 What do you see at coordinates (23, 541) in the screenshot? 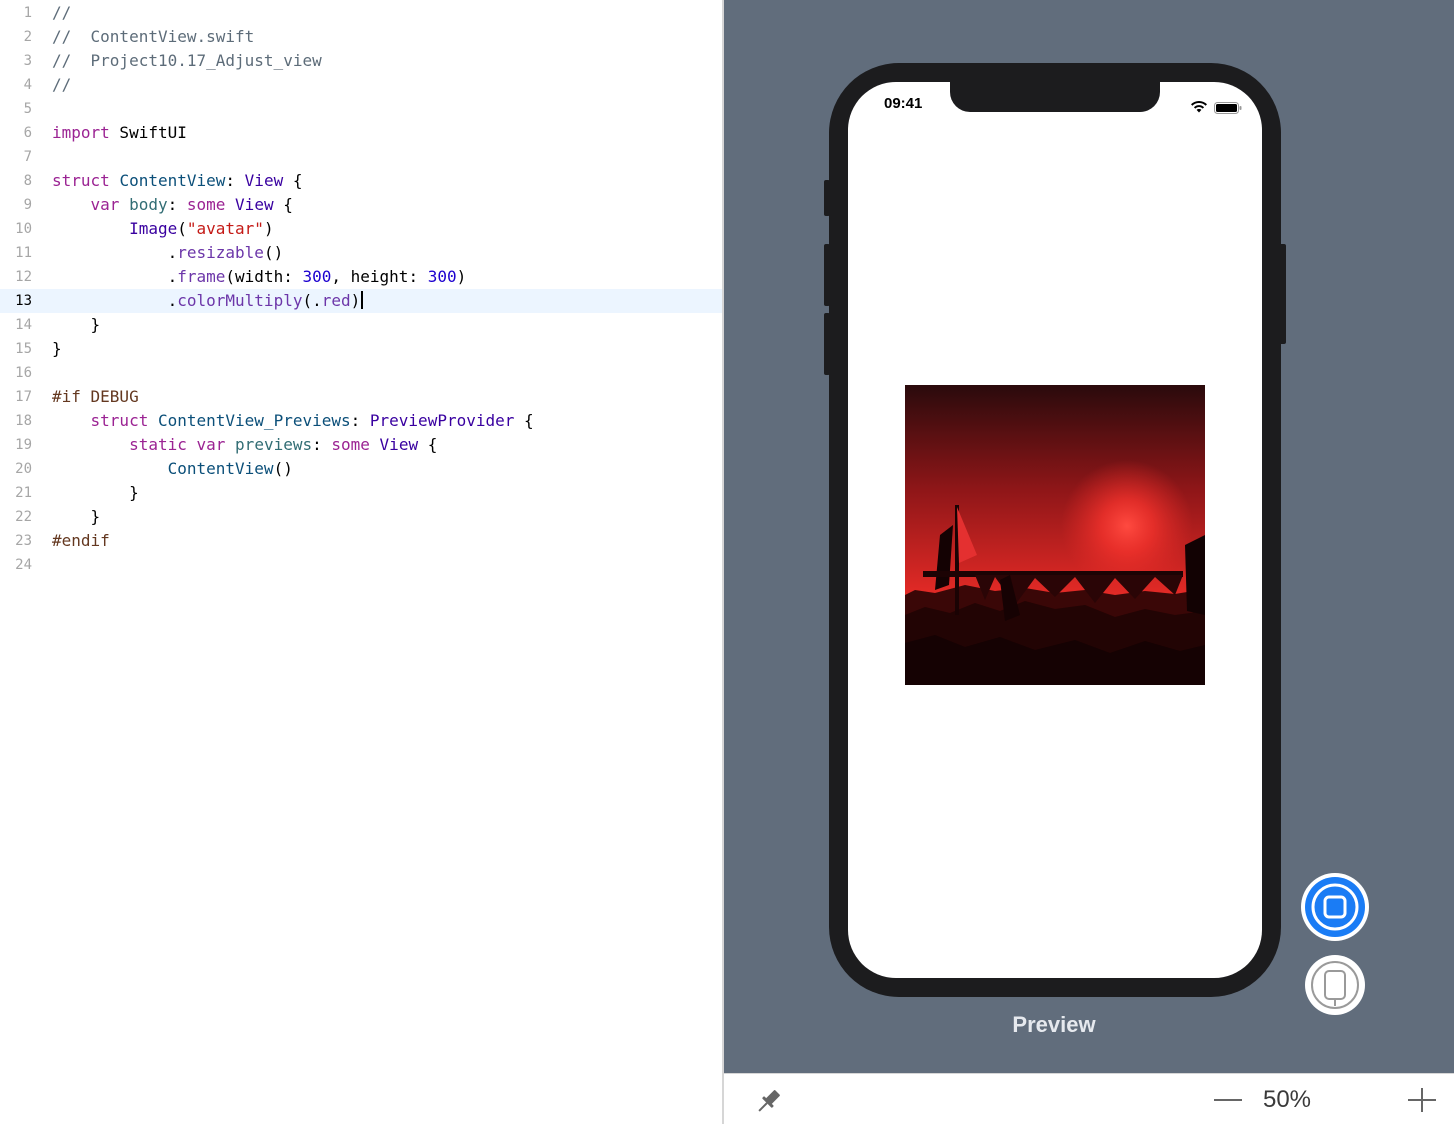
I see `line-number: 23` at bounding box center [23, 541].